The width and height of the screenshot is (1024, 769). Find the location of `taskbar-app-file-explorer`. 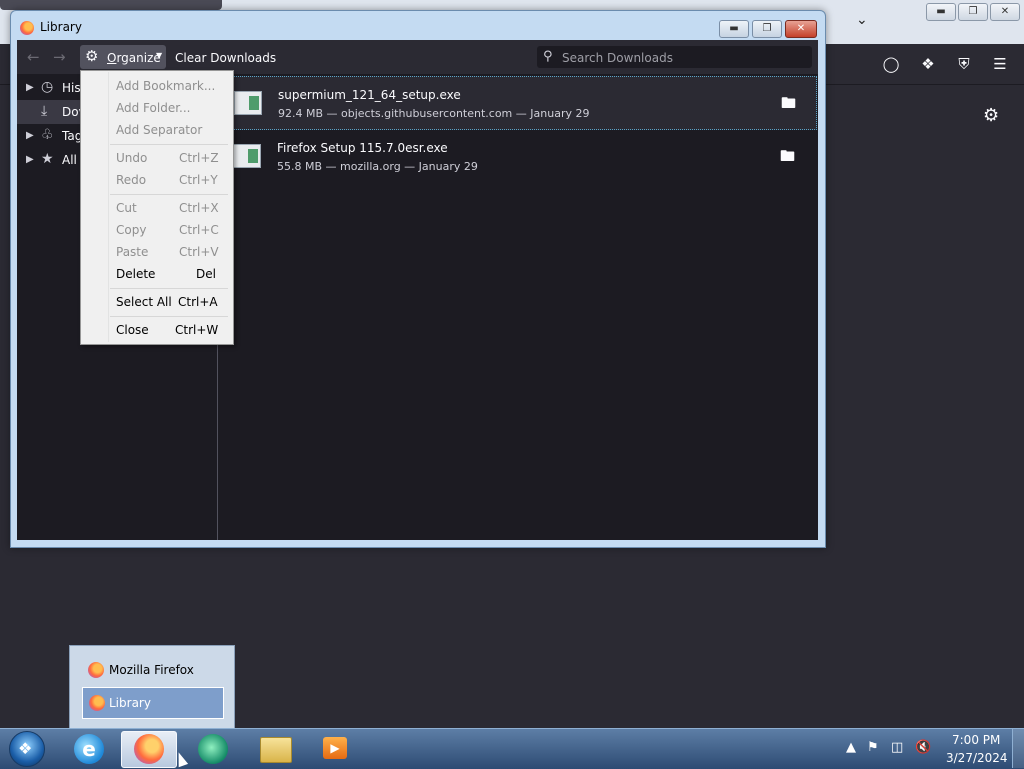

taskbar-app-file-explorer is located at coordinates (275, 748).